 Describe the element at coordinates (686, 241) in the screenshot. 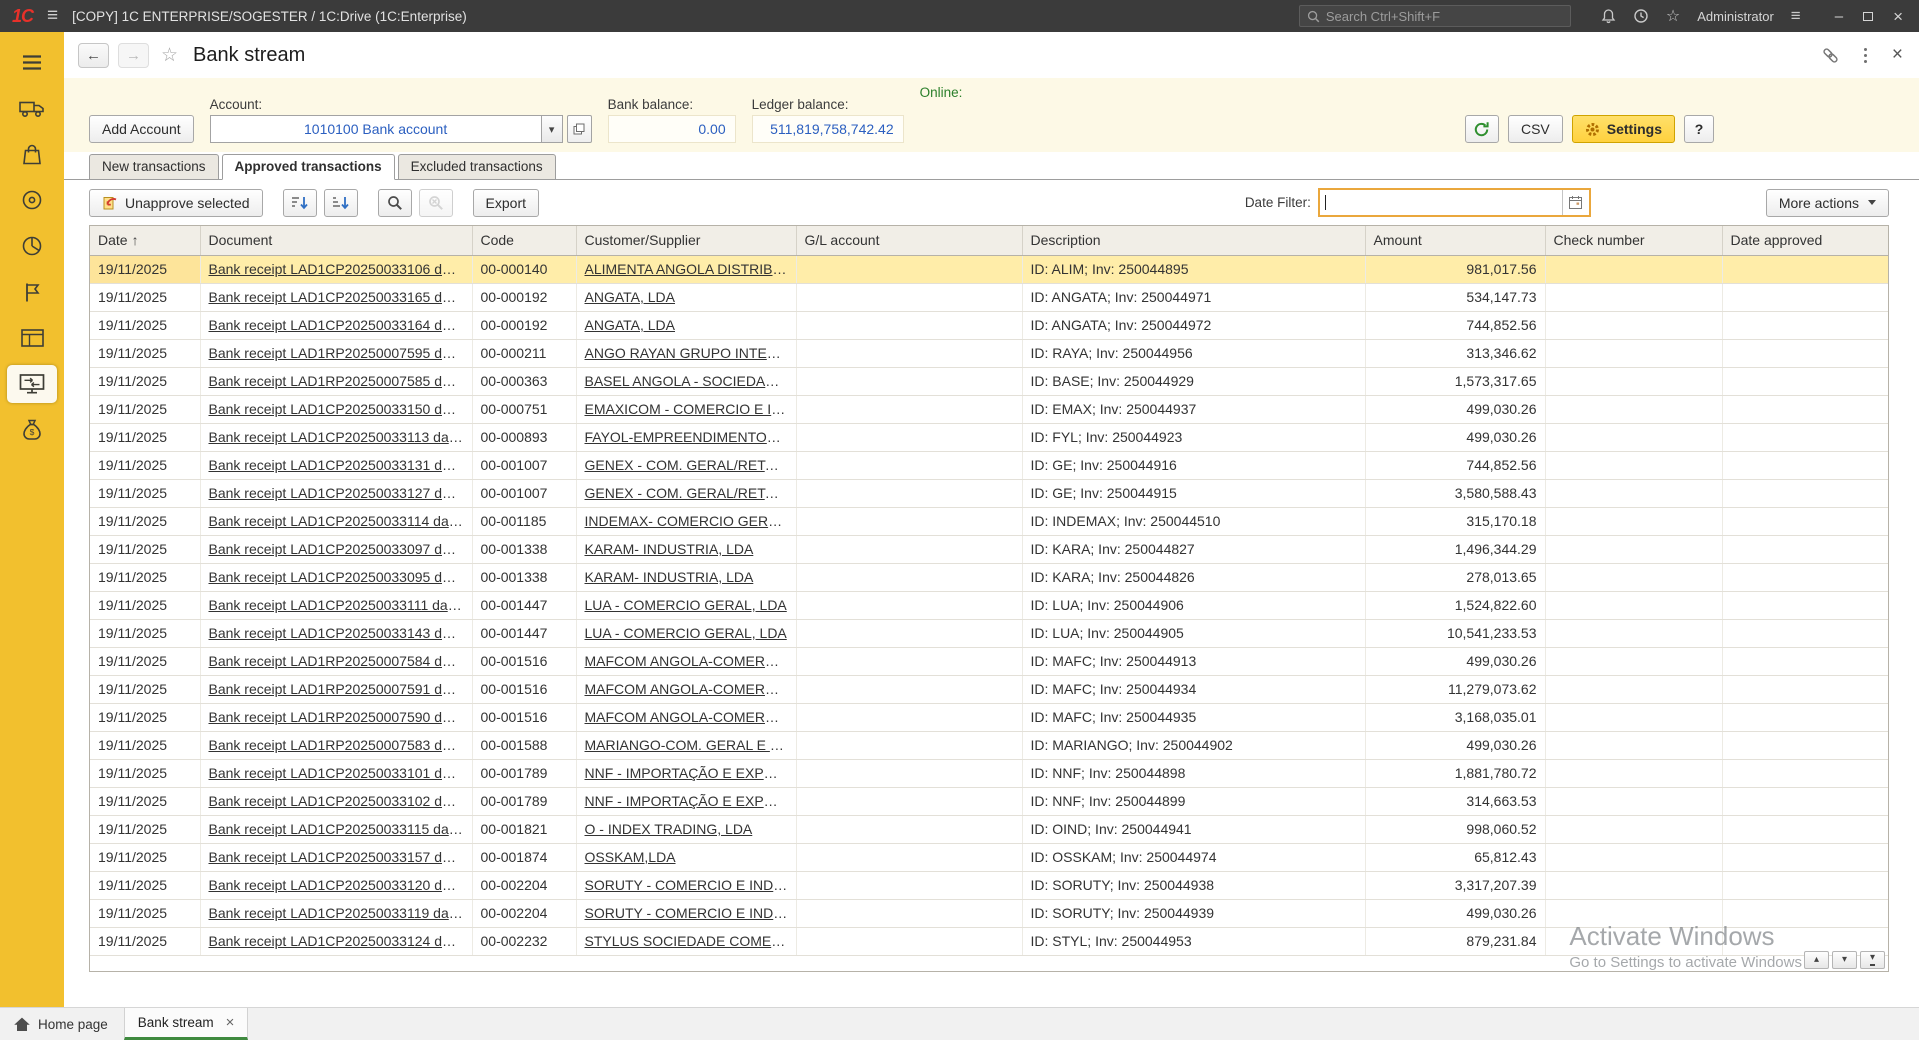

I see `column-header: Customer/Supplier` at that location.